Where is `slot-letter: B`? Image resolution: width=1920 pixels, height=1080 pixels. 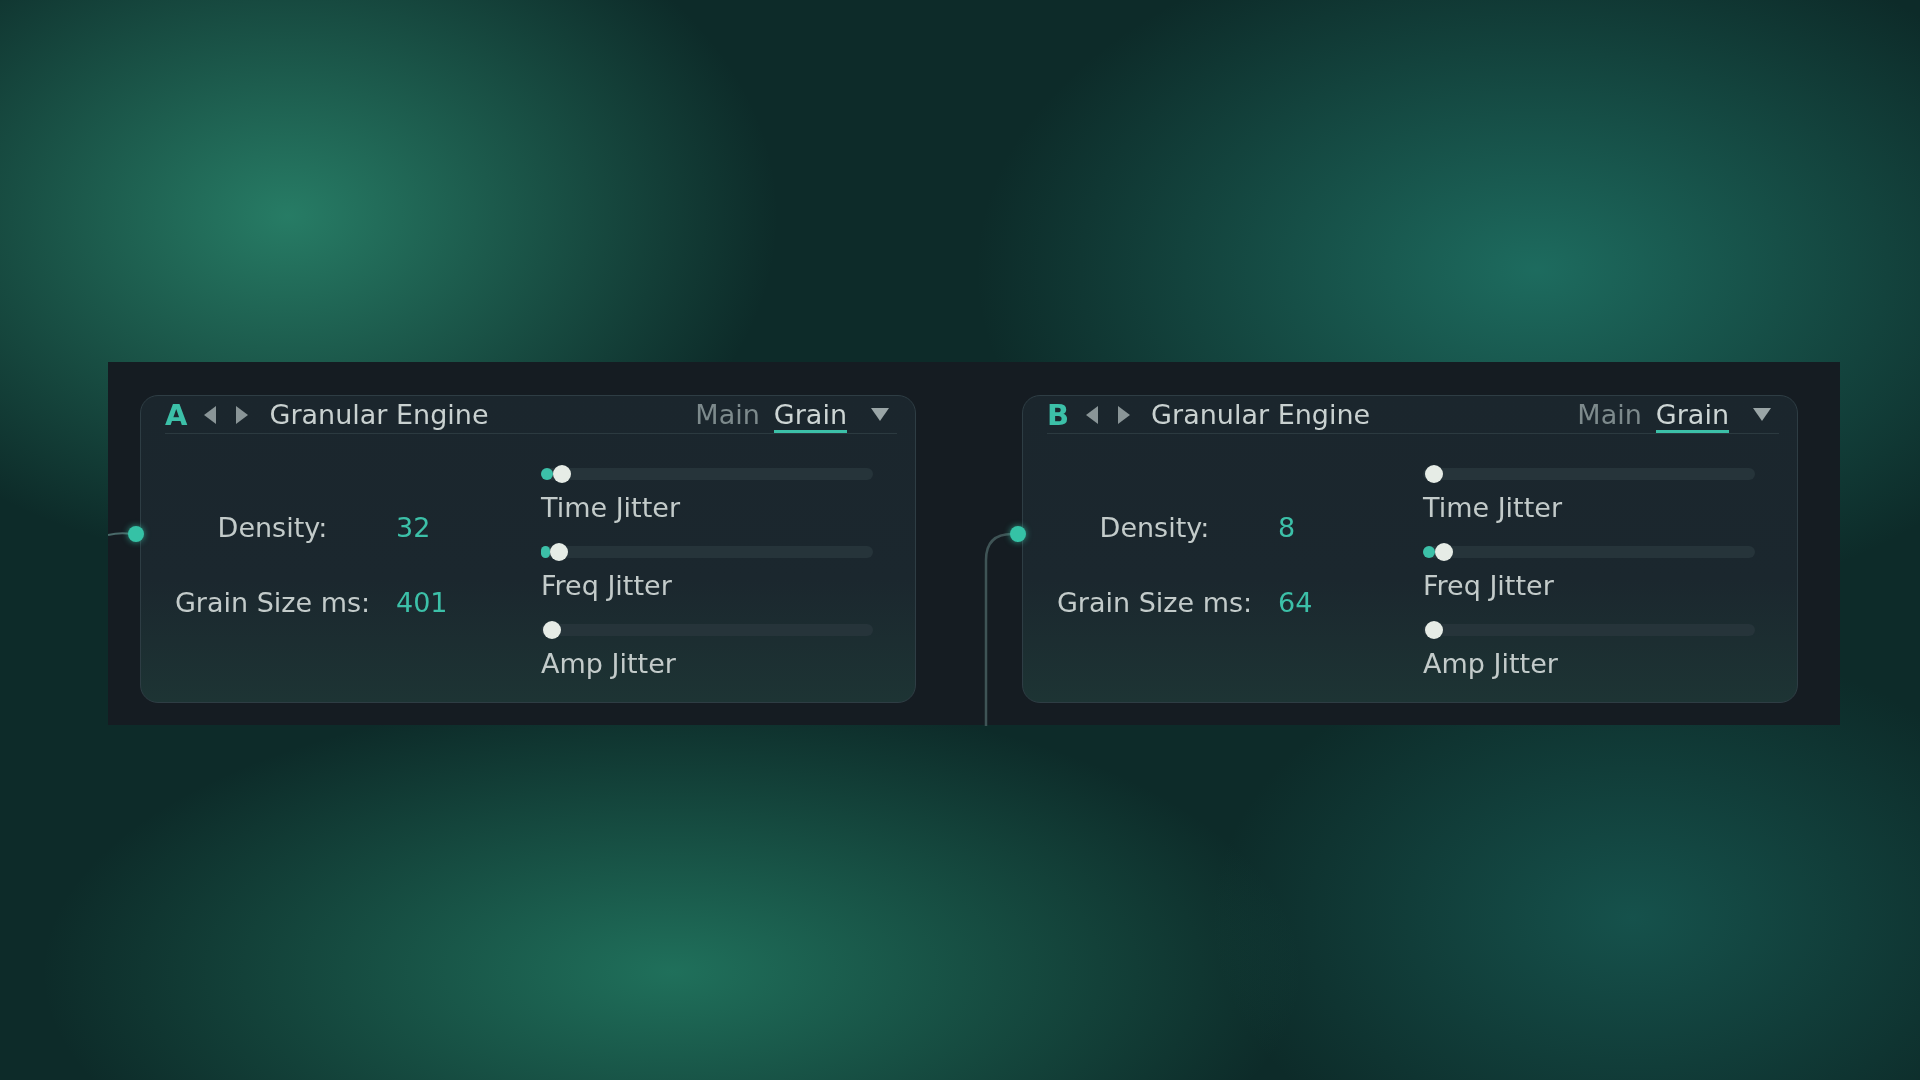
slot-letter: B is located at coordinates (1058, 414).